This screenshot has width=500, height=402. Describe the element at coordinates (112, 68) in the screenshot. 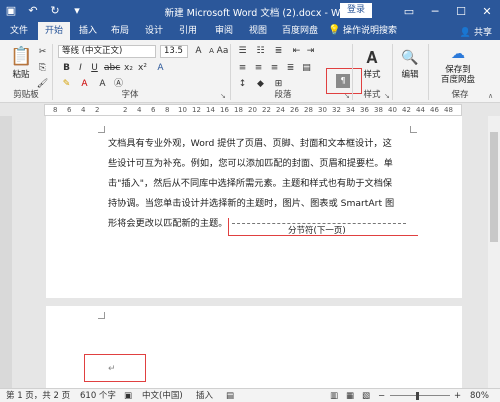

I see `strikethrough-icon: abc` at that location.